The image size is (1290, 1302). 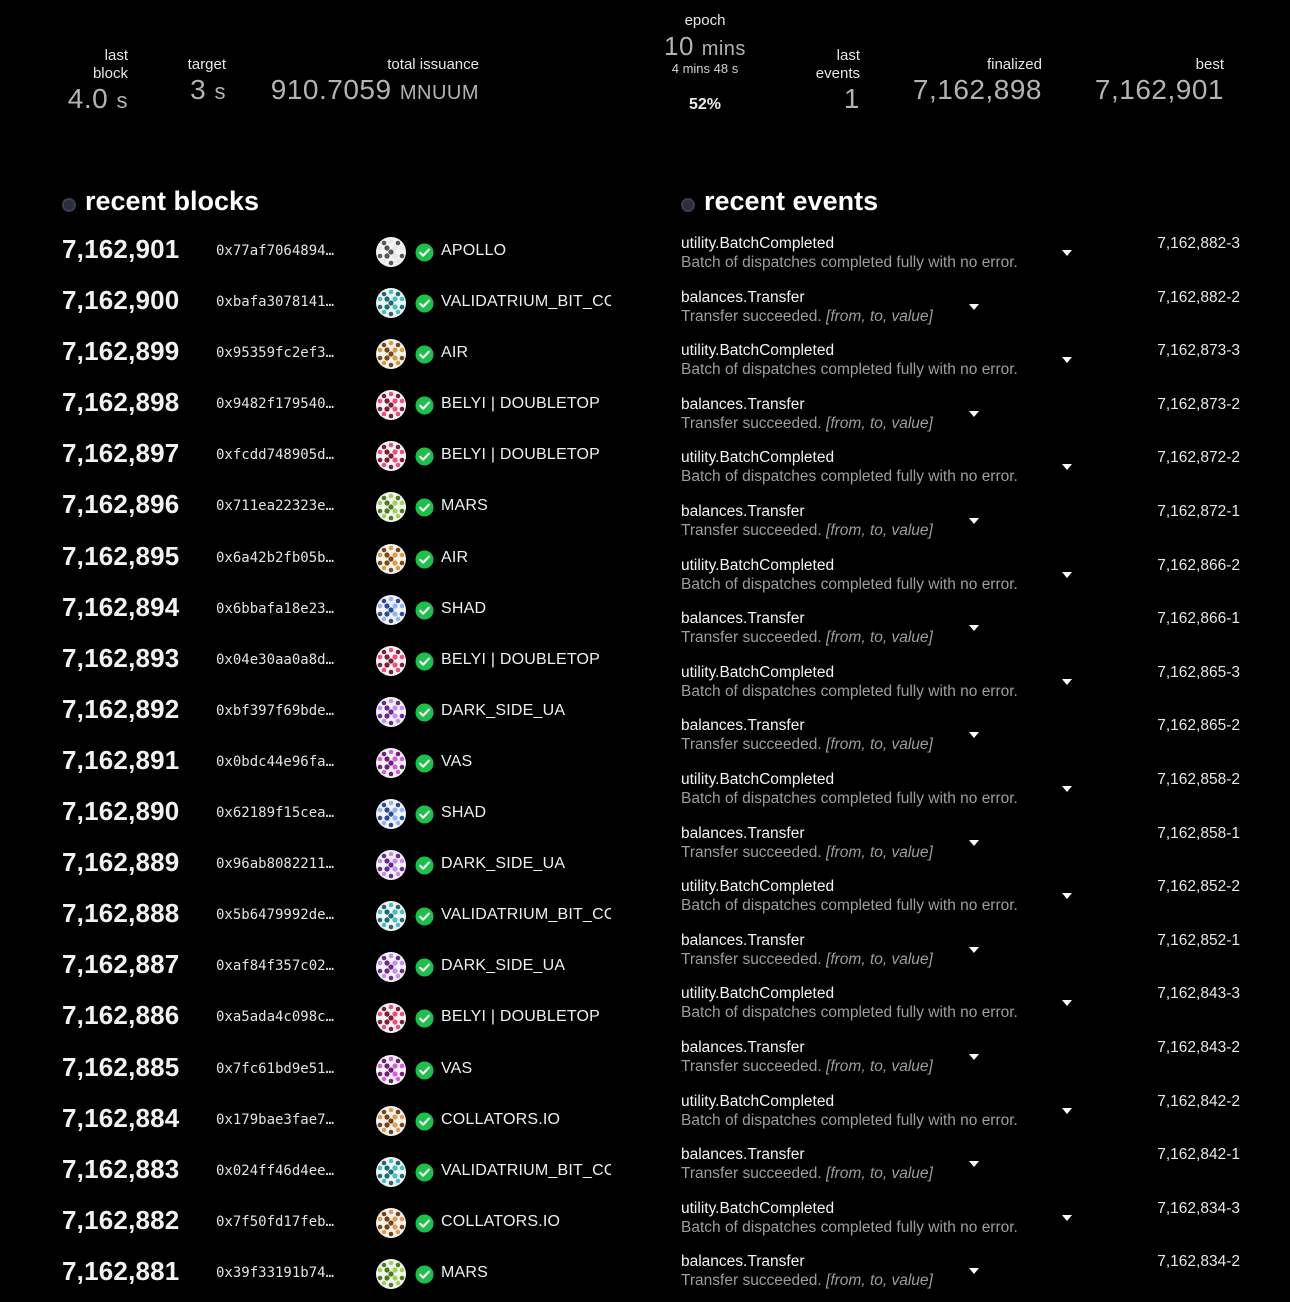 What do you see at coordinates (1198, 887) in the screenshot?
I see `event-block-link: 7,162,852-2` at bounding box center [1198, 887].